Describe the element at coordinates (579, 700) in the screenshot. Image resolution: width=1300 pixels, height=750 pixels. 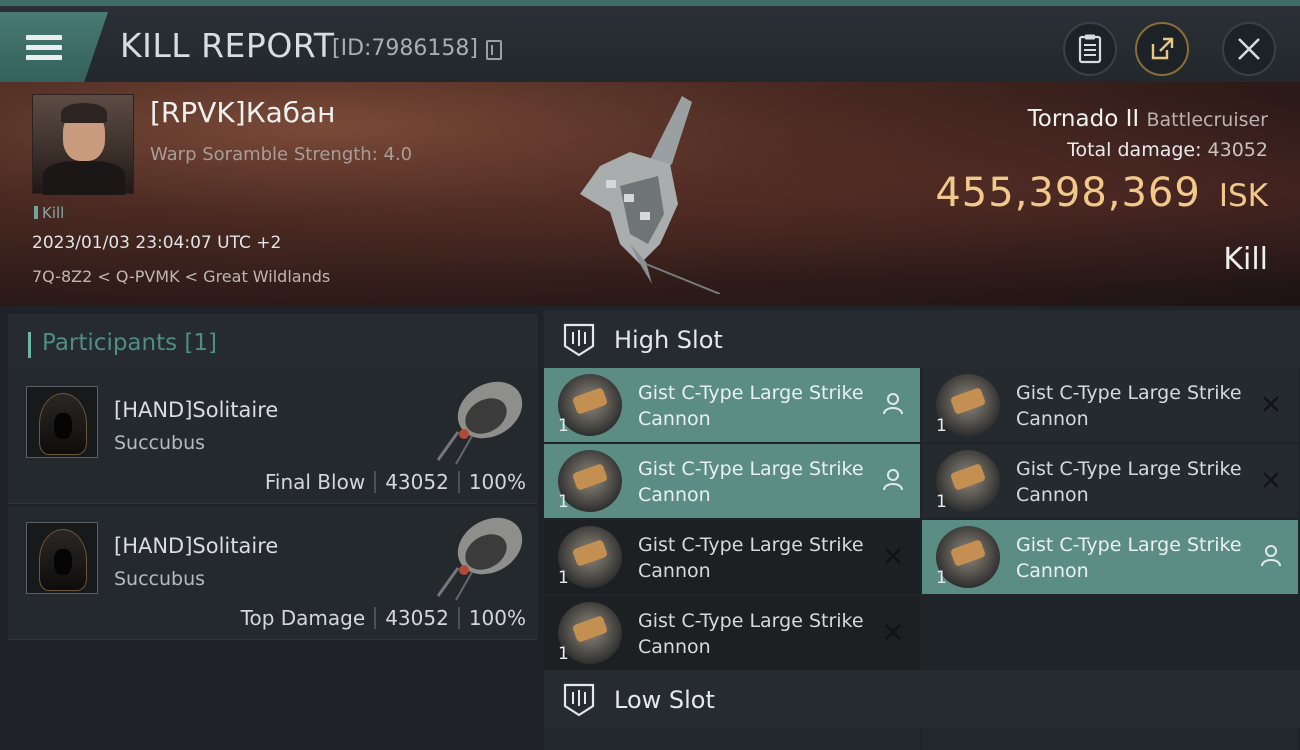
I see `low-slot-icon` at that location.